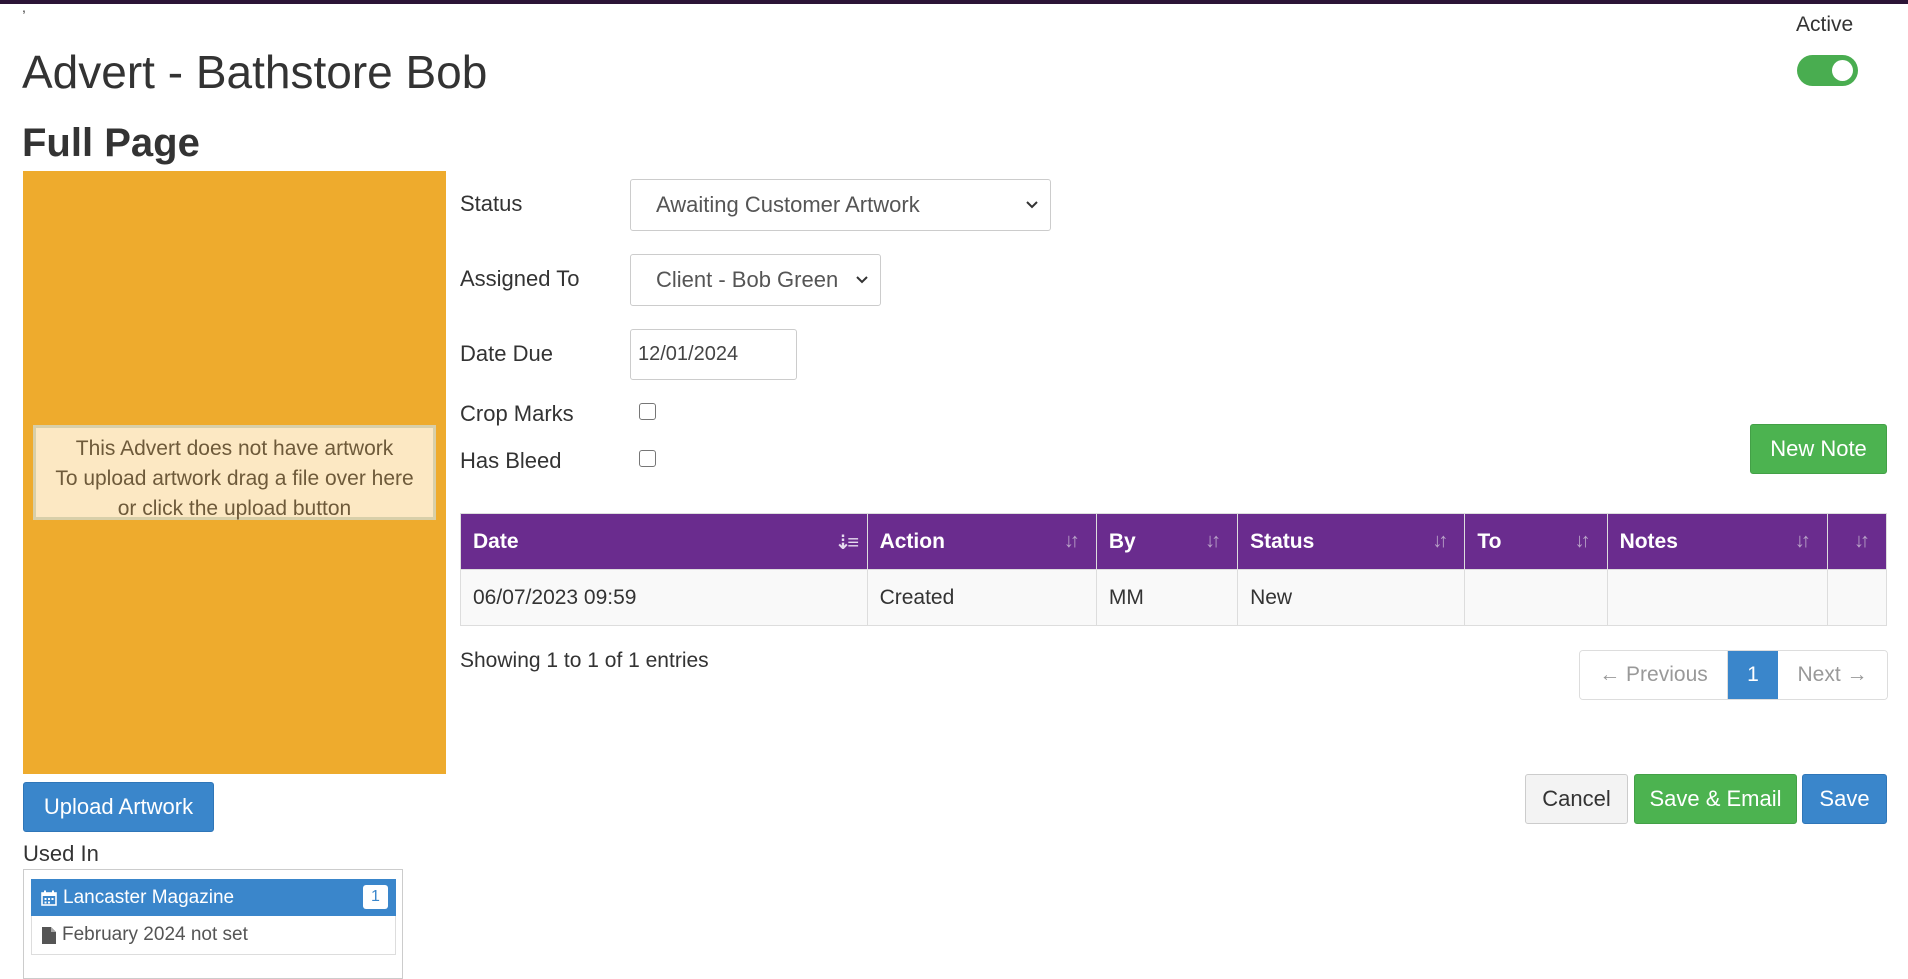  I want to click on artwork-message-line: or click the upload button, so click(234, 508).